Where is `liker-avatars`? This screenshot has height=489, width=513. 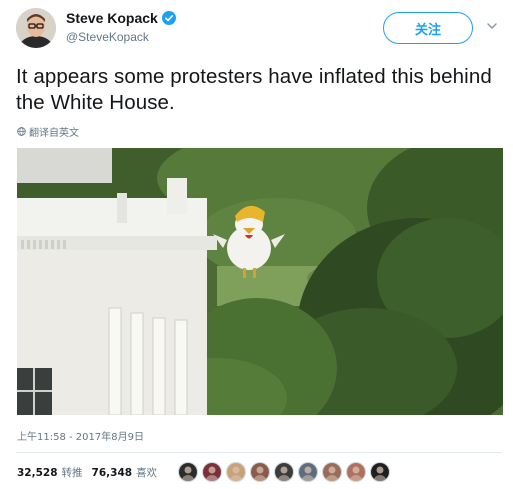 liker-avatars is located at coordinates (284, 472).